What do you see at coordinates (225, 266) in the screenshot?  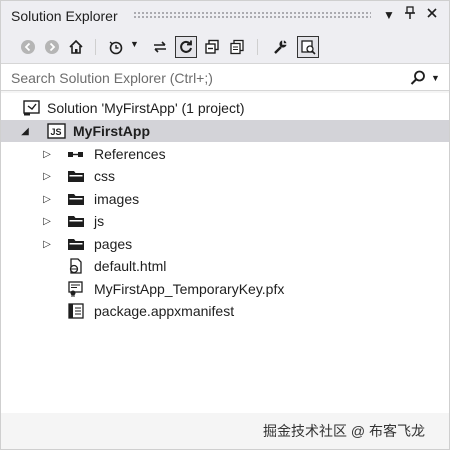 I see `tree-item-file-default-html: default.html` at bounding box center [225, 266].